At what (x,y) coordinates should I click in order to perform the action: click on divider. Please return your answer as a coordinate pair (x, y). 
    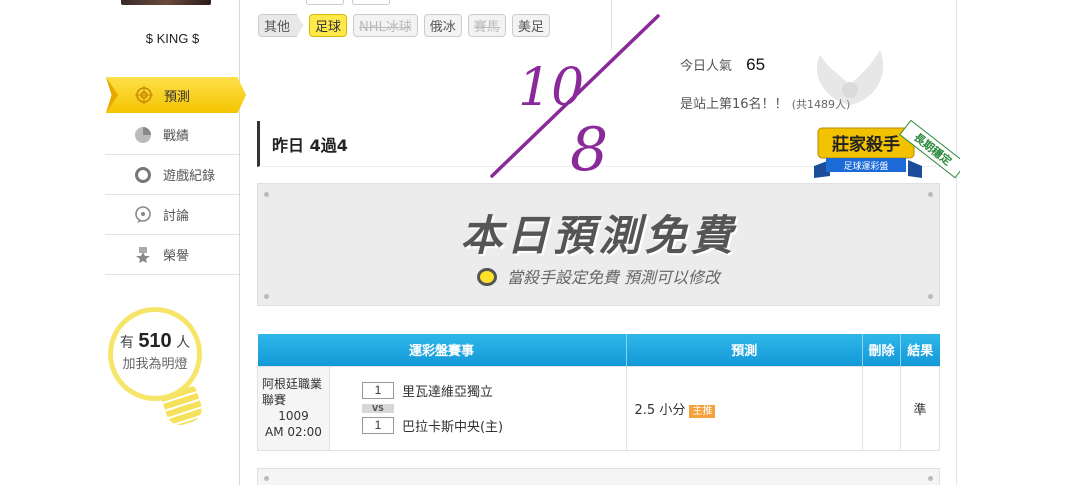
    Looking at the image, I should click on (611, 25).